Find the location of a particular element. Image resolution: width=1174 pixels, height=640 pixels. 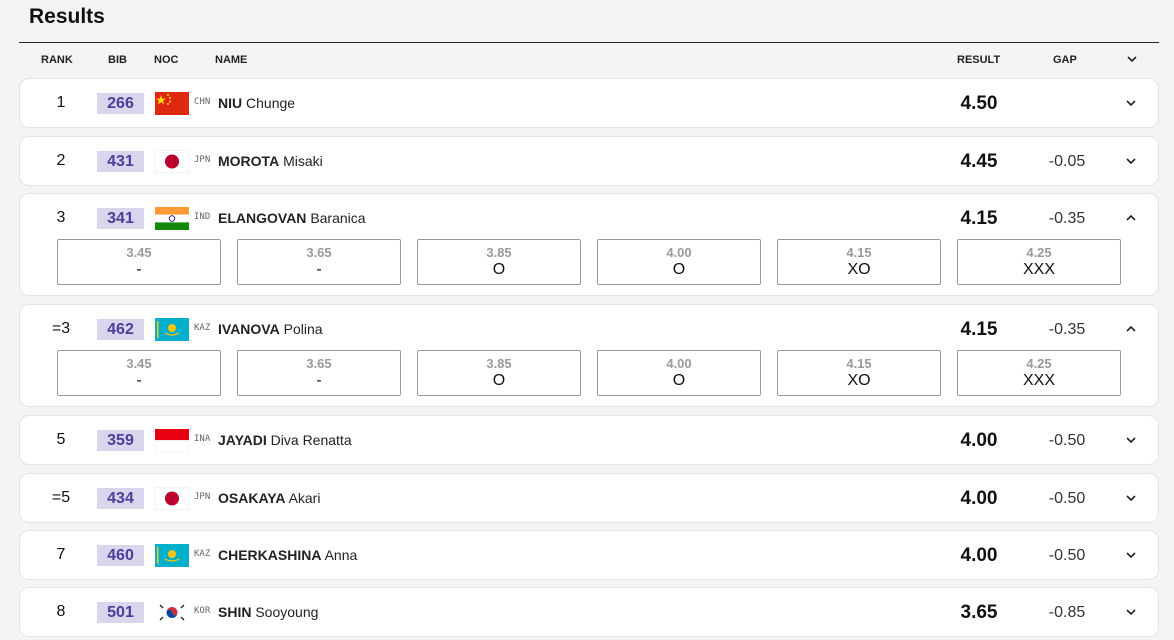

athlete-name: CHERKASHINA Anna is located at coordinates (287, 555).